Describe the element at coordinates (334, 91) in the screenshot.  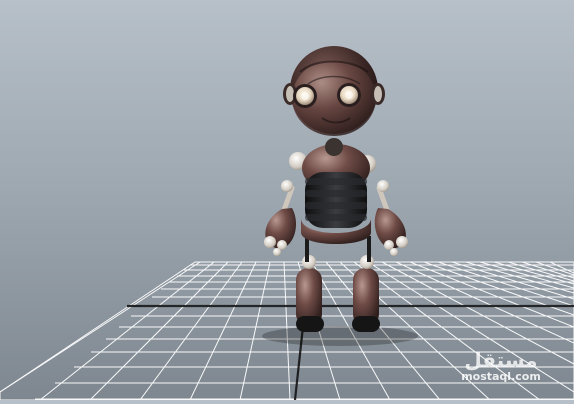
I see `robot-head` at that location.